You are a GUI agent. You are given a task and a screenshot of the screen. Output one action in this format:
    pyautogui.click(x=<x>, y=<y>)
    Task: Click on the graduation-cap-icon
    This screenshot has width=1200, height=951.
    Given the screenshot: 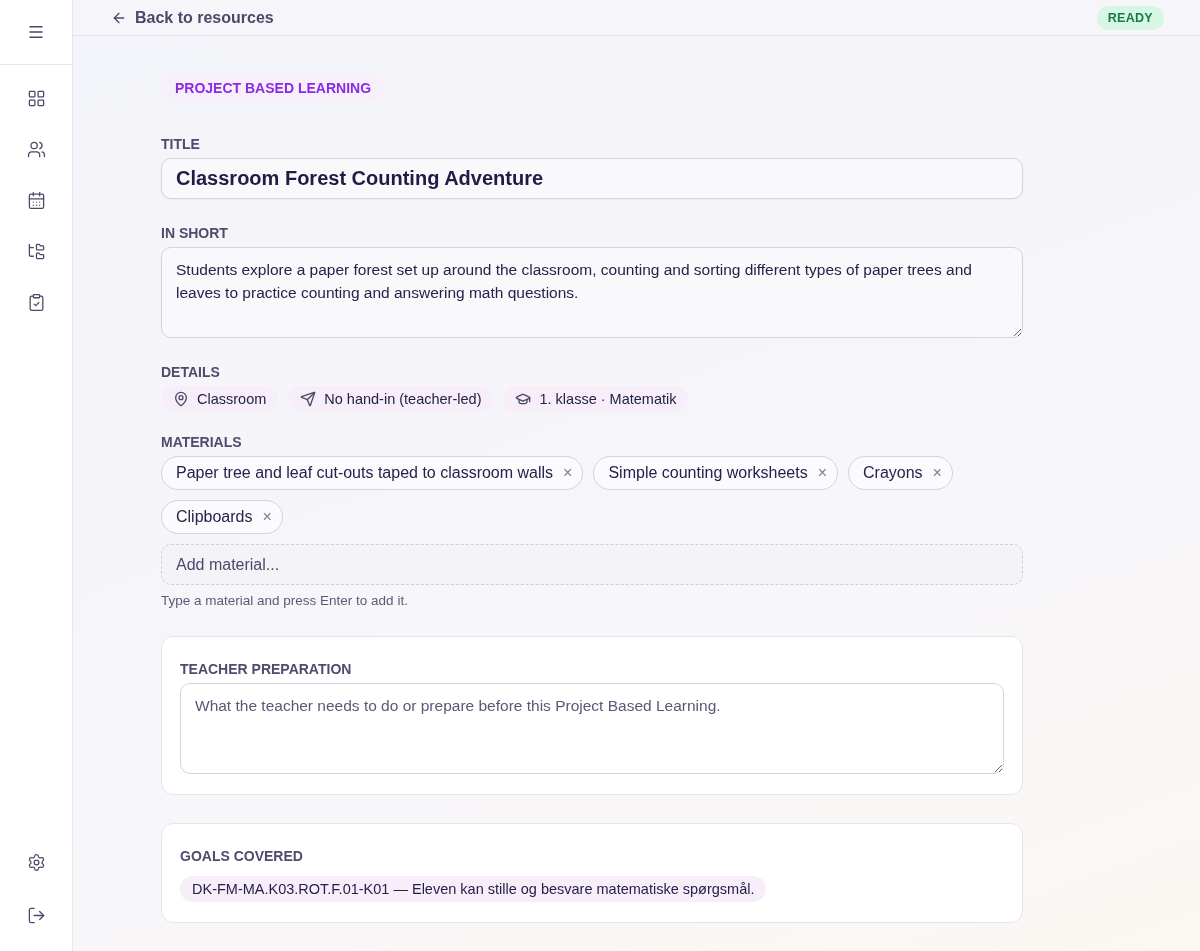 What is the action you would take?
    pyautogui.click(x=523, y=399)
    